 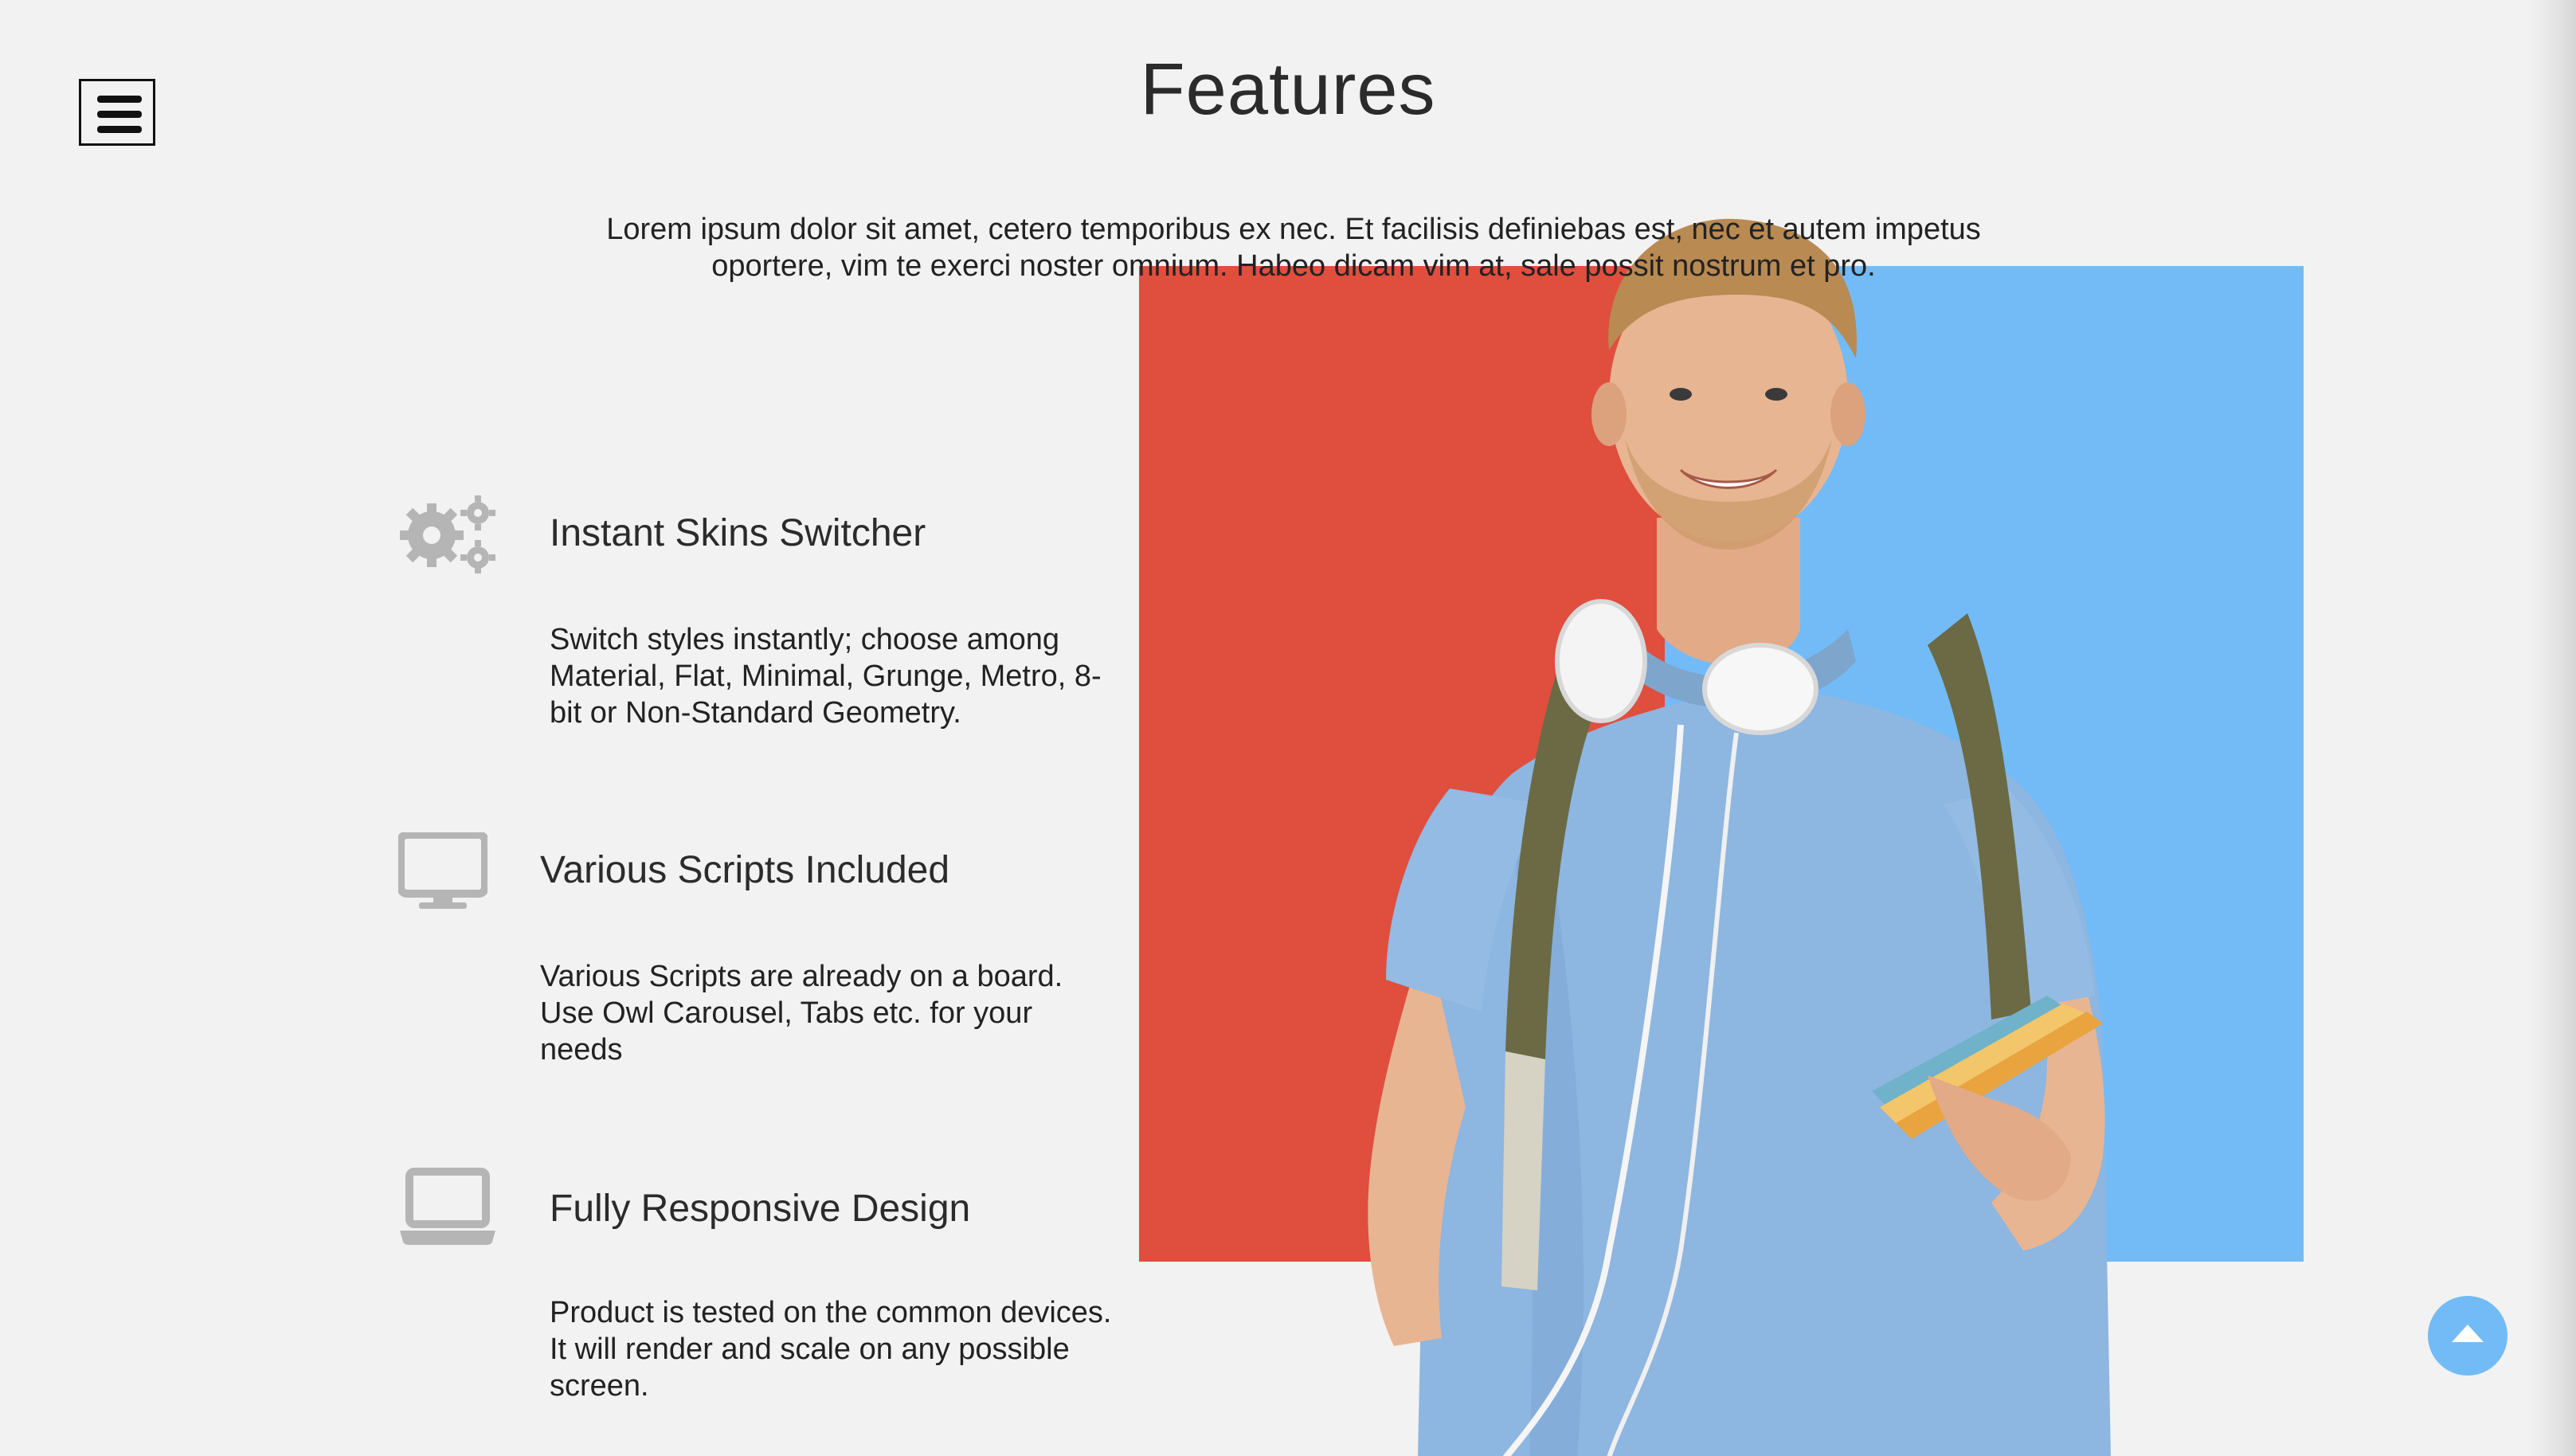 I want to click on scroll-to-top-button, so click(x=2467, y=1336).